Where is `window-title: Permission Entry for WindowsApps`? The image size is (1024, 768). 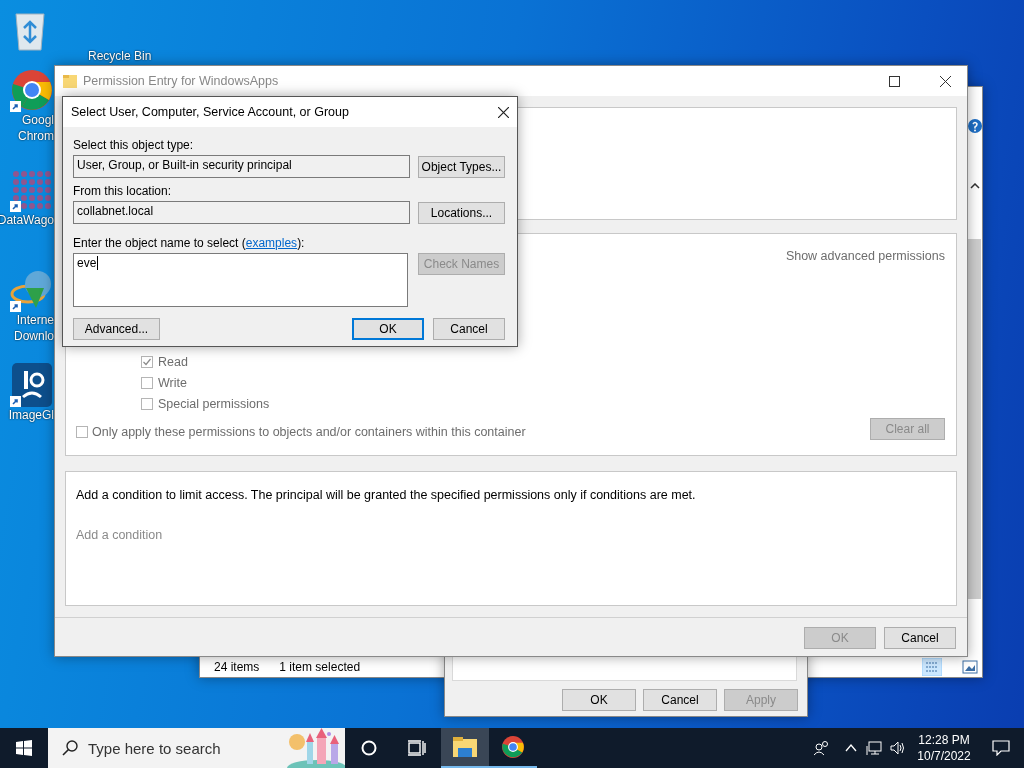 window-title: Permission Entry for WindowsApps is located at coordinates (181, 81).